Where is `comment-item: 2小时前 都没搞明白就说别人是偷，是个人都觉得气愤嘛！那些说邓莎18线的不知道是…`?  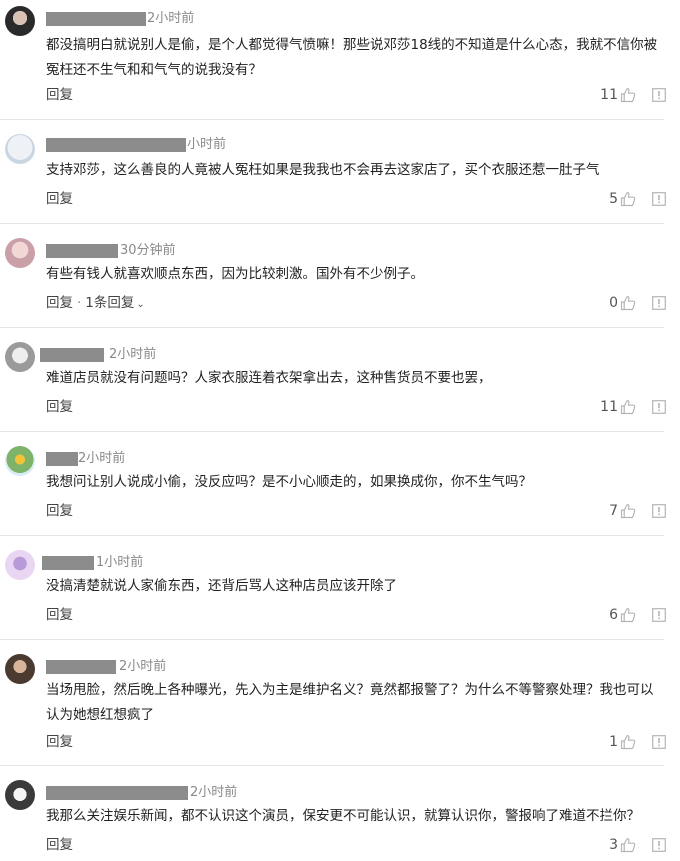
comment-item: 2小时前 都没搞明白就说别人是偷，是个人都觉得气愤嘛！那些说邓莎18线的不知道是… is located at coordinates (340, 60).